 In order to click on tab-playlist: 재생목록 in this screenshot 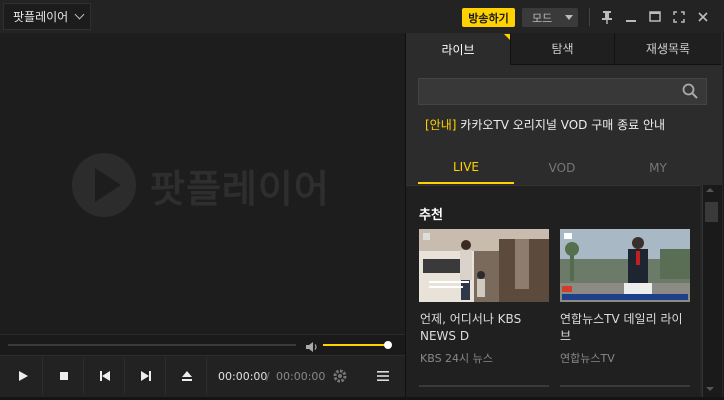, I will do `click(667, 49)`.